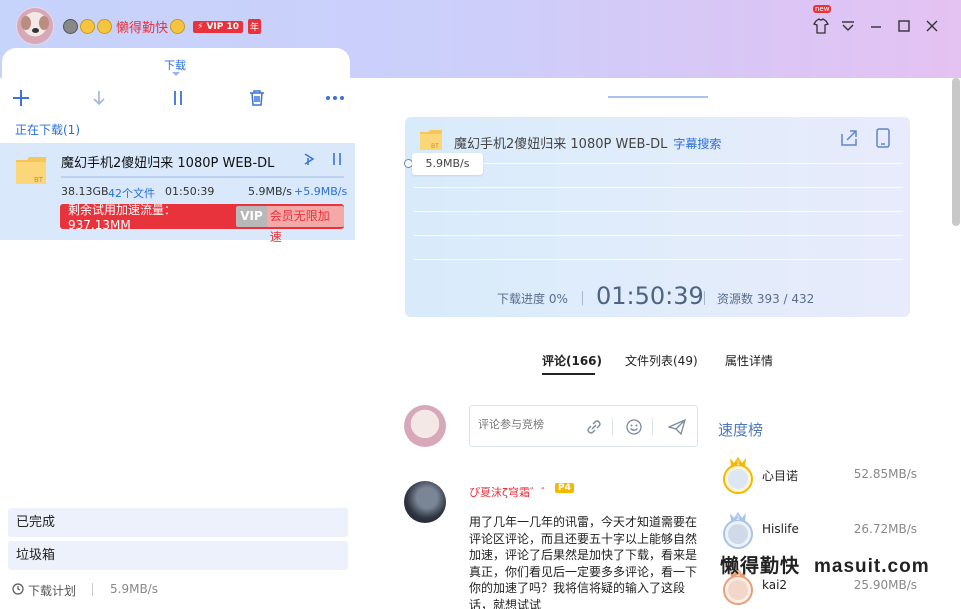  I want to click on task-name: 魔幻手机2傻妞归来 1080P WEB-DL, so click(168, 163).